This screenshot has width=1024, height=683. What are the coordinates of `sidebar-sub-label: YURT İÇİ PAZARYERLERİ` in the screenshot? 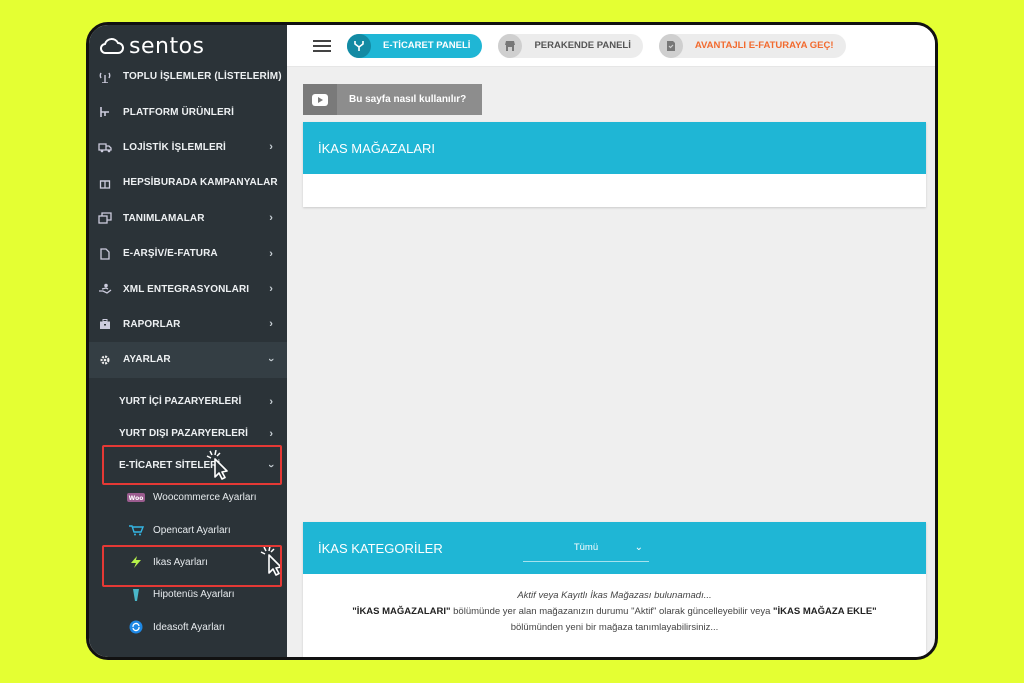 It's located at (180, 402).